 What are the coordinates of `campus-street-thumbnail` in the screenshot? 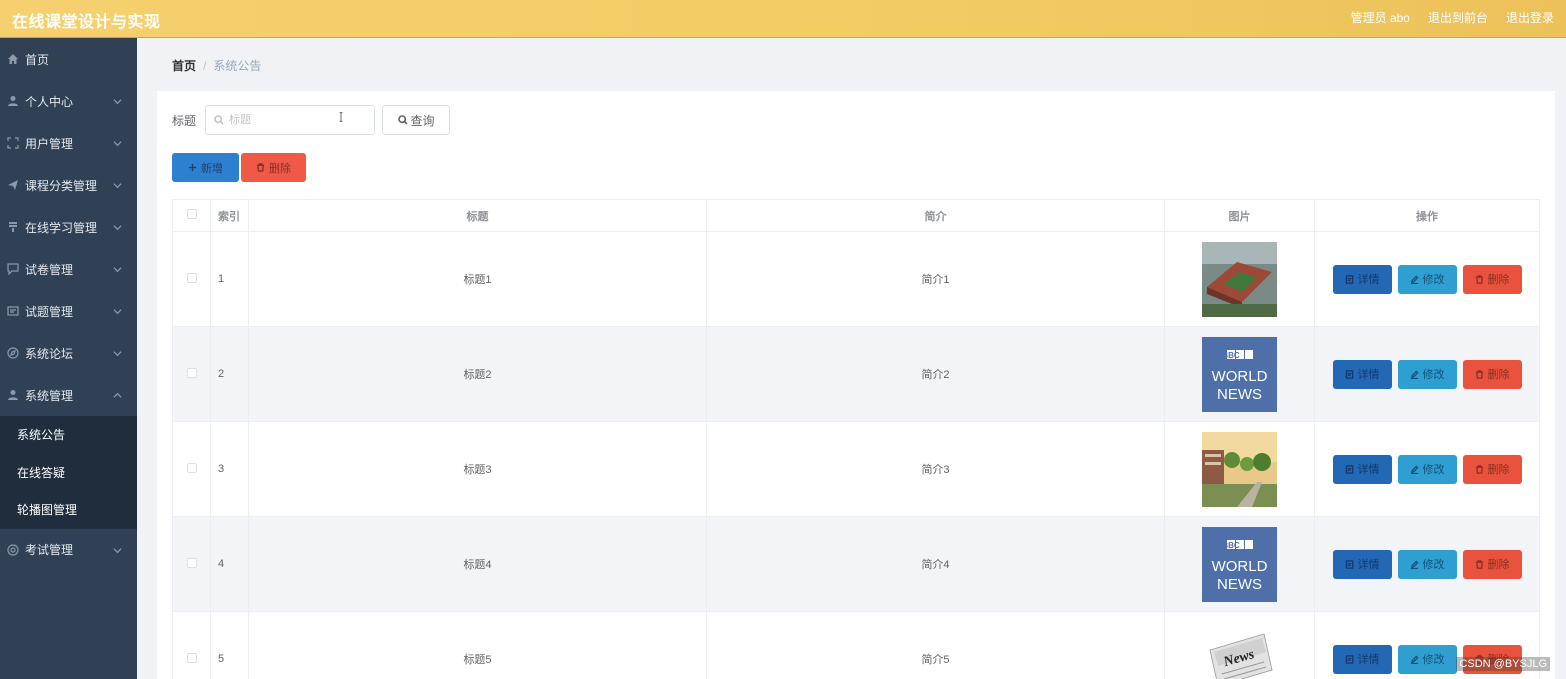 It's located at (1239, 469).